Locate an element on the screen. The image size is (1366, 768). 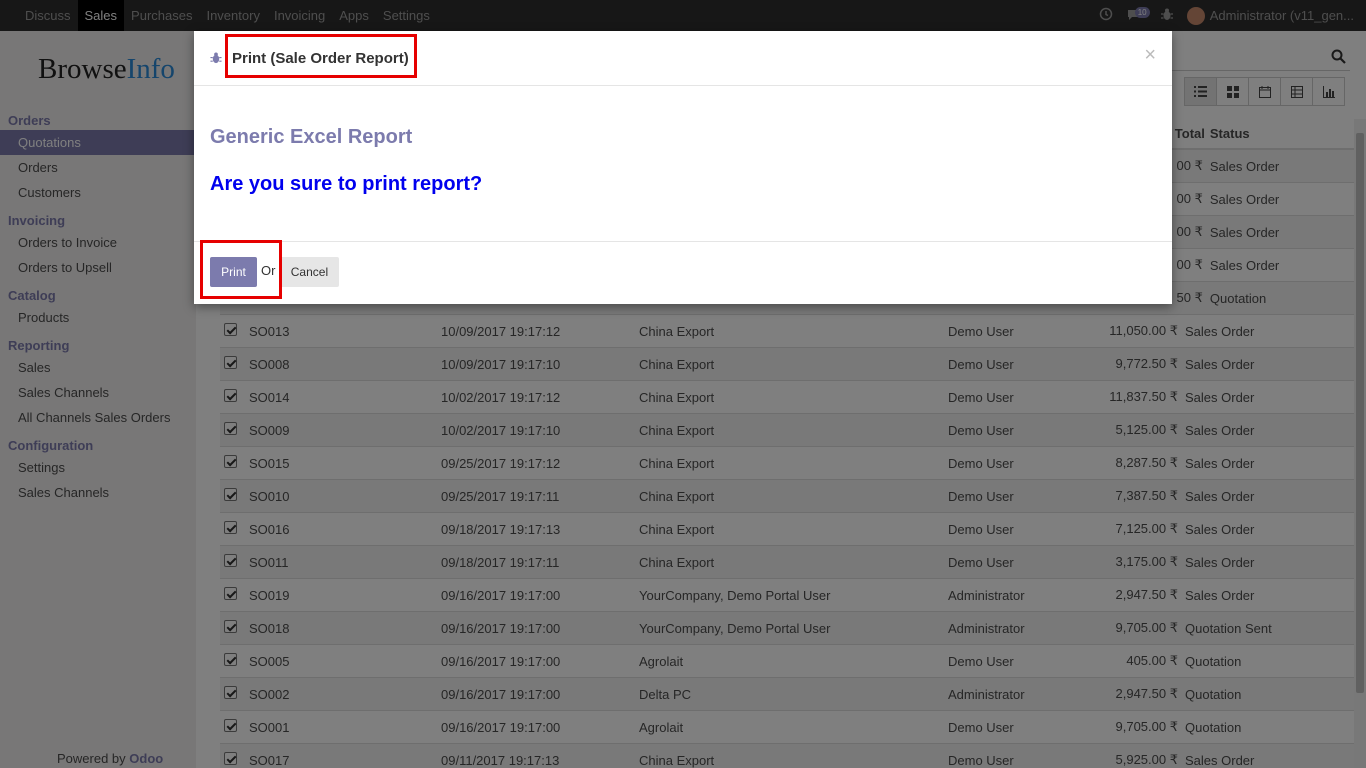
report-name: Generic Excel Report is located at coordinates (311, 137).